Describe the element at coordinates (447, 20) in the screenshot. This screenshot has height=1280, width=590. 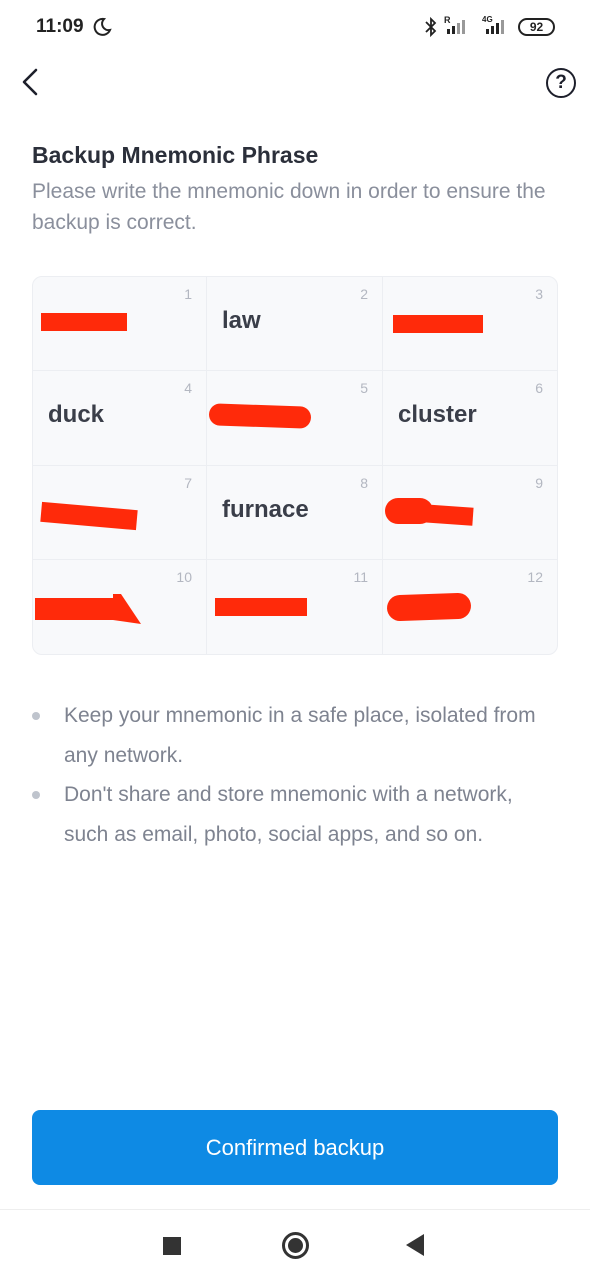
I see `signal-1-label: R` at that location.